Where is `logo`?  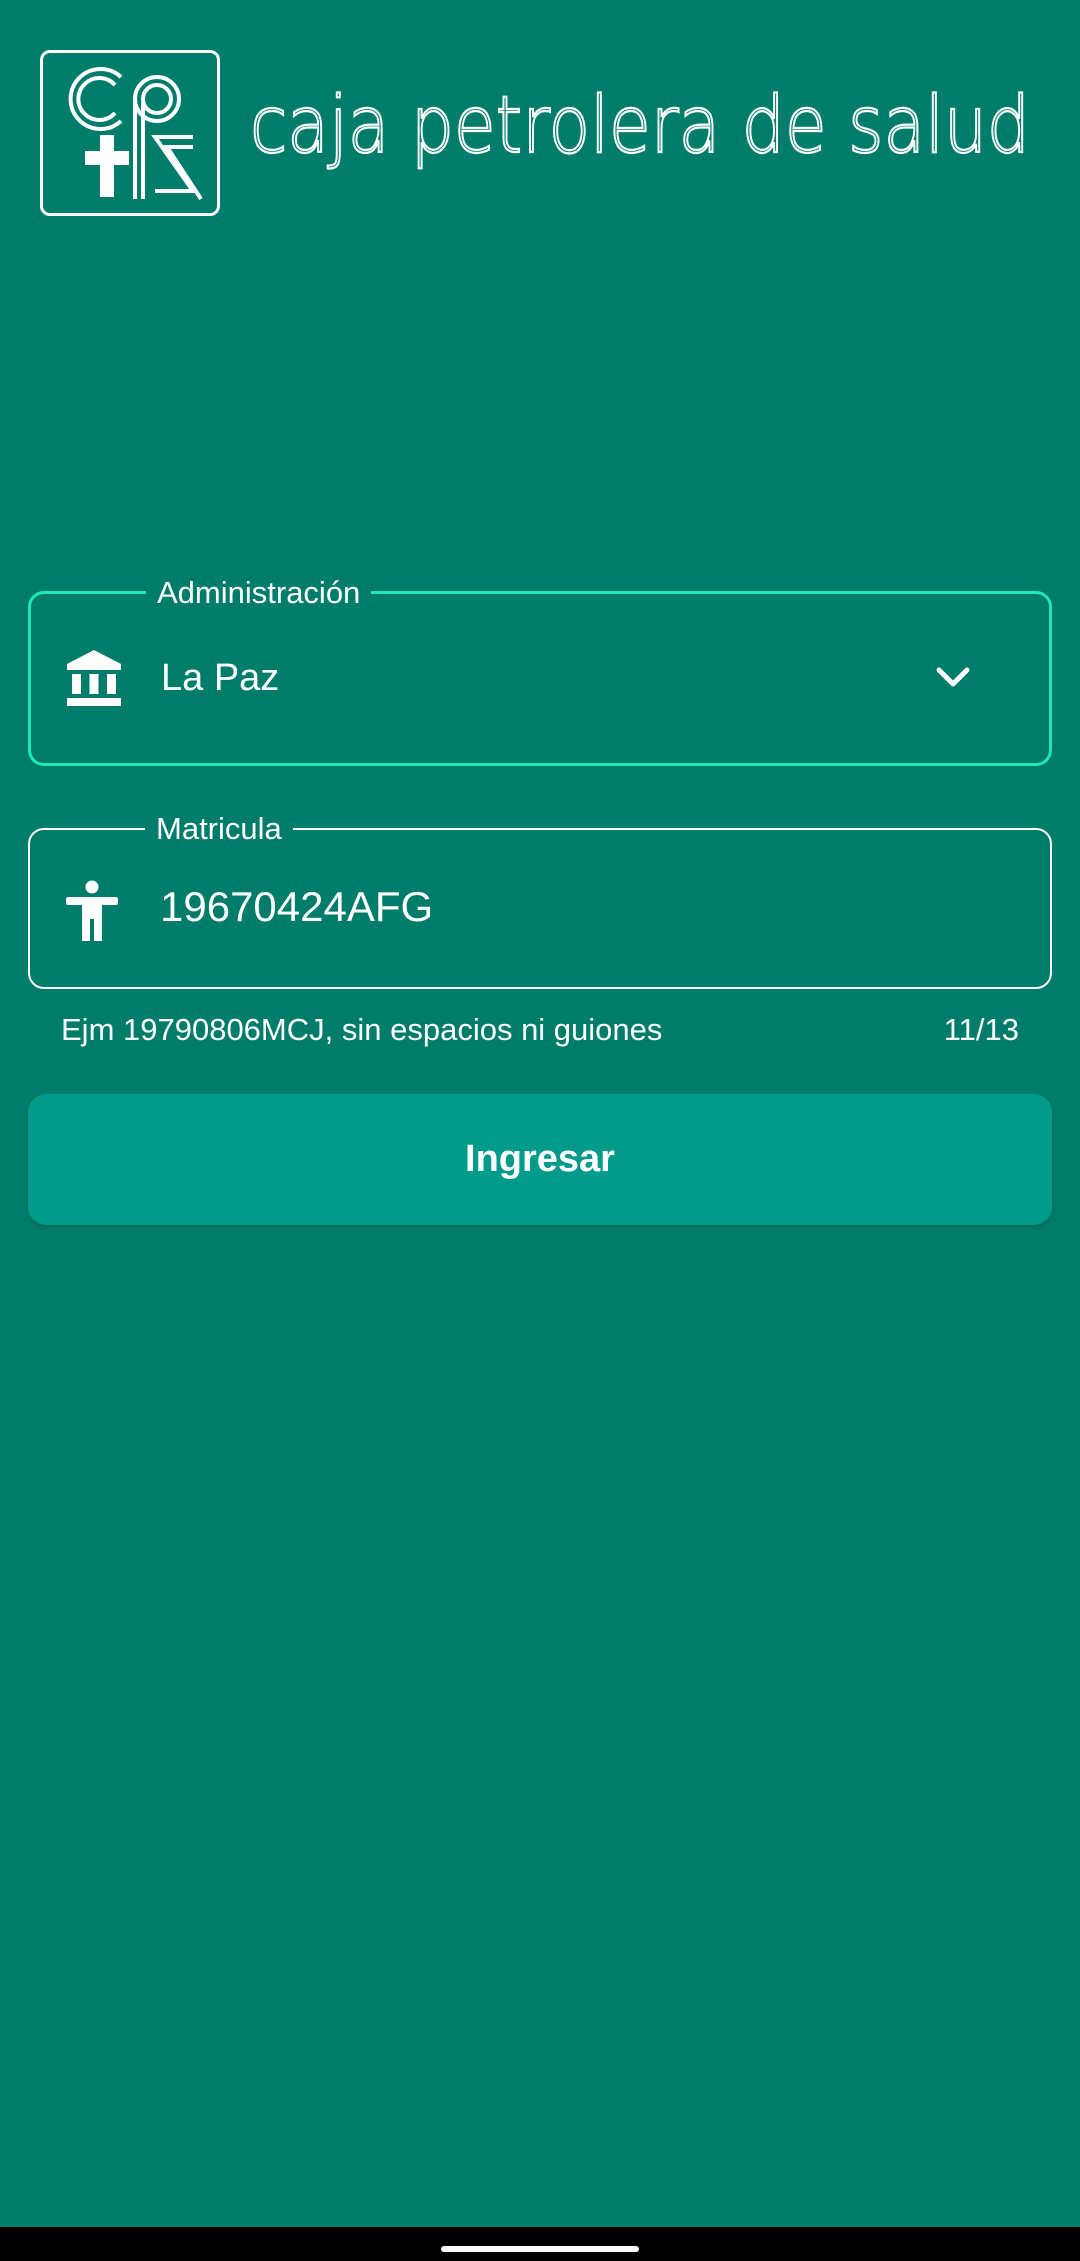
logo is located at coordinates (130, 133).